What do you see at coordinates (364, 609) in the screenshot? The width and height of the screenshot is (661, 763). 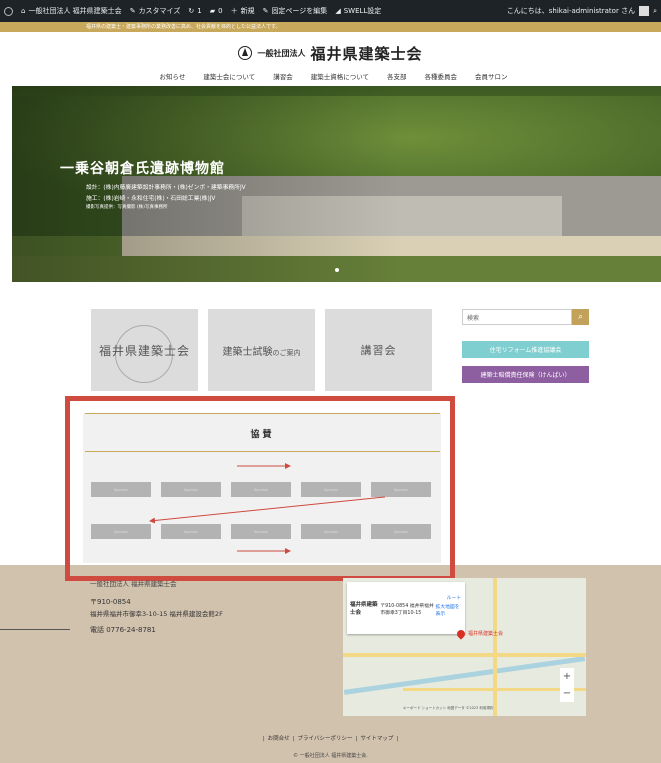 I see `map-card-title: 福井県建築士会` at bounding box center [364, 609].